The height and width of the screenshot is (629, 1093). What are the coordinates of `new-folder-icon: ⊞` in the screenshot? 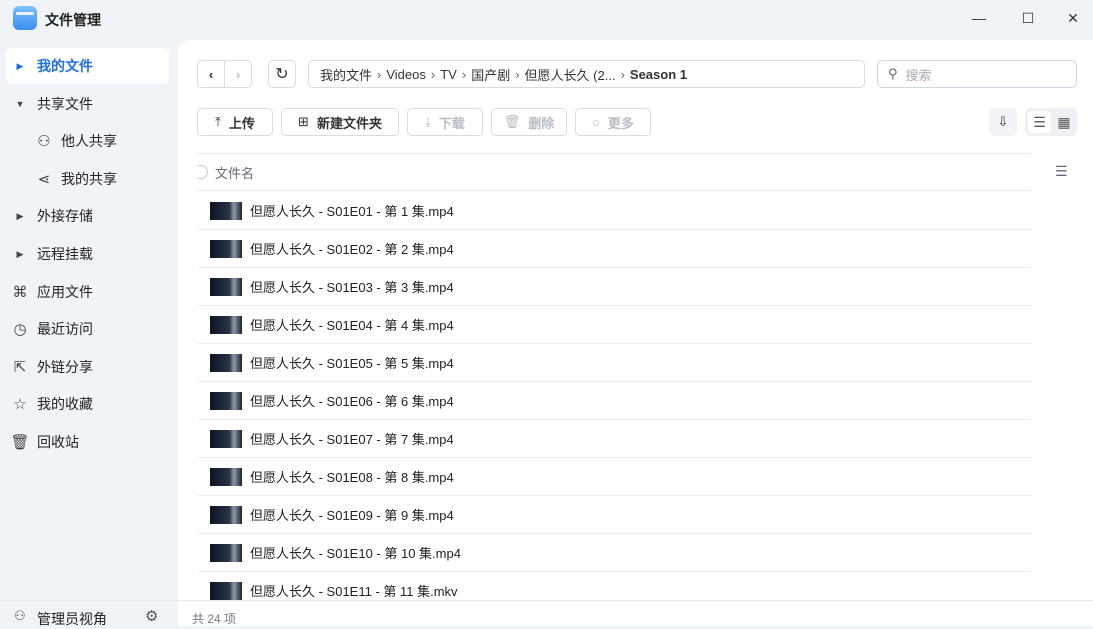 It's located at (303, 121).